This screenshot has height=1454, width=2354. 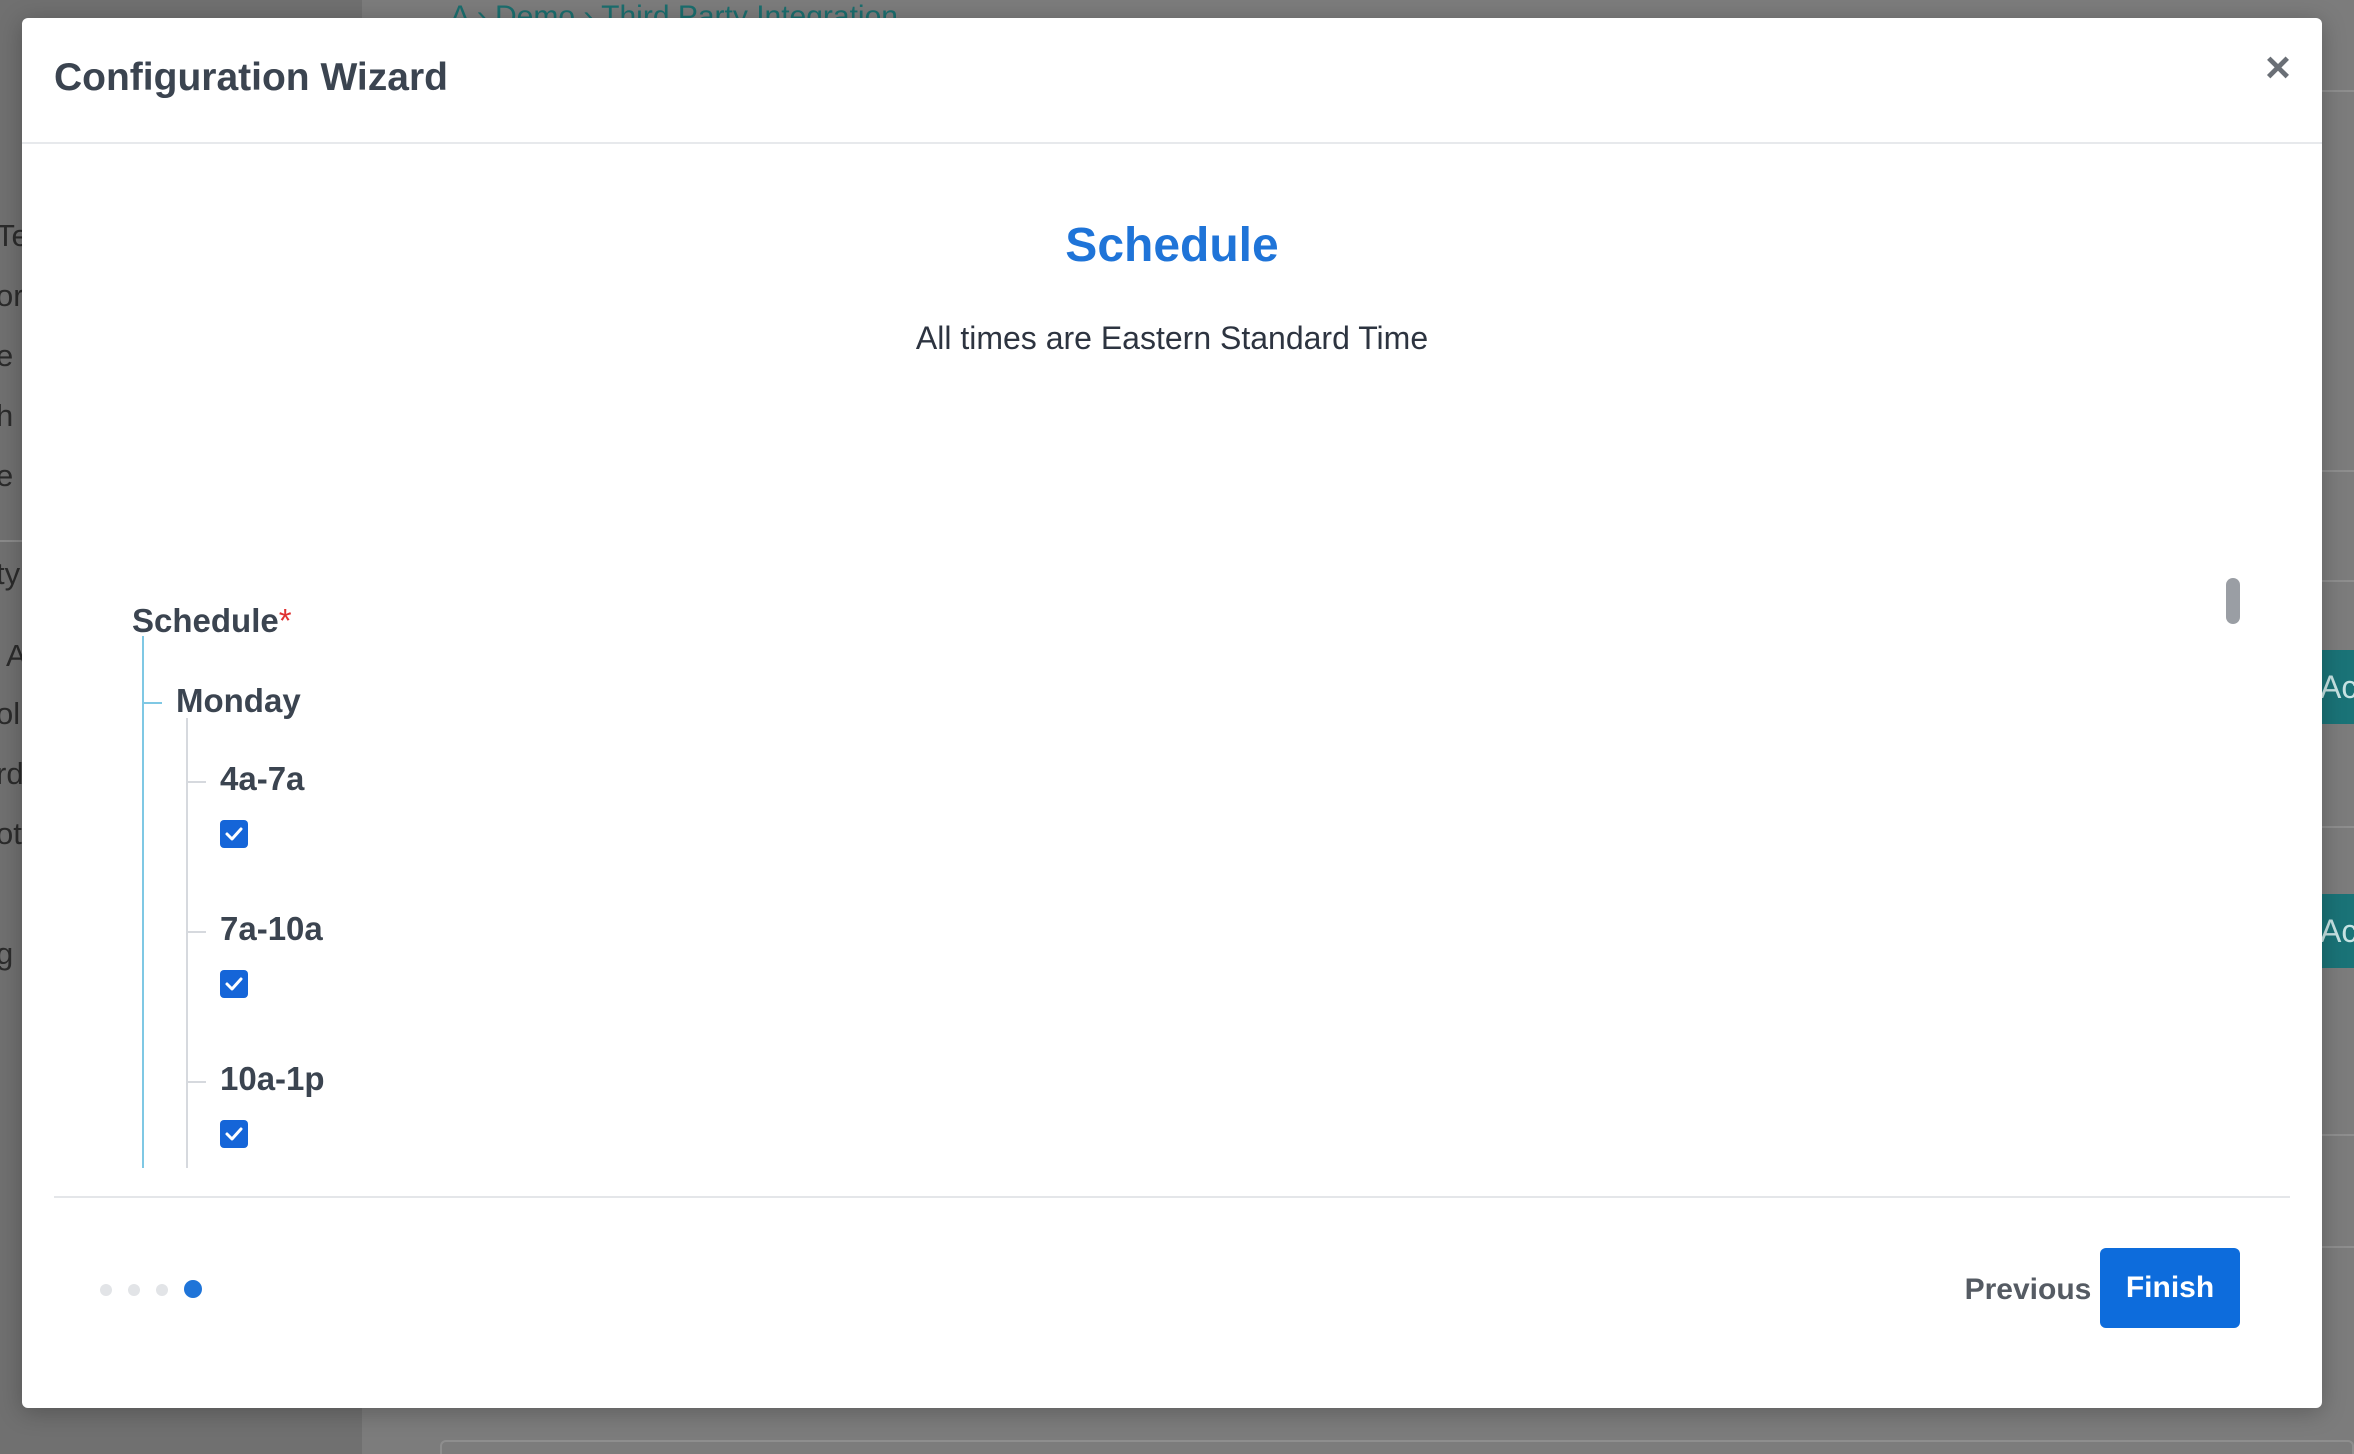 I want to click on modal-header: Configuration Wizard ×, so click(x=1172, y=81).